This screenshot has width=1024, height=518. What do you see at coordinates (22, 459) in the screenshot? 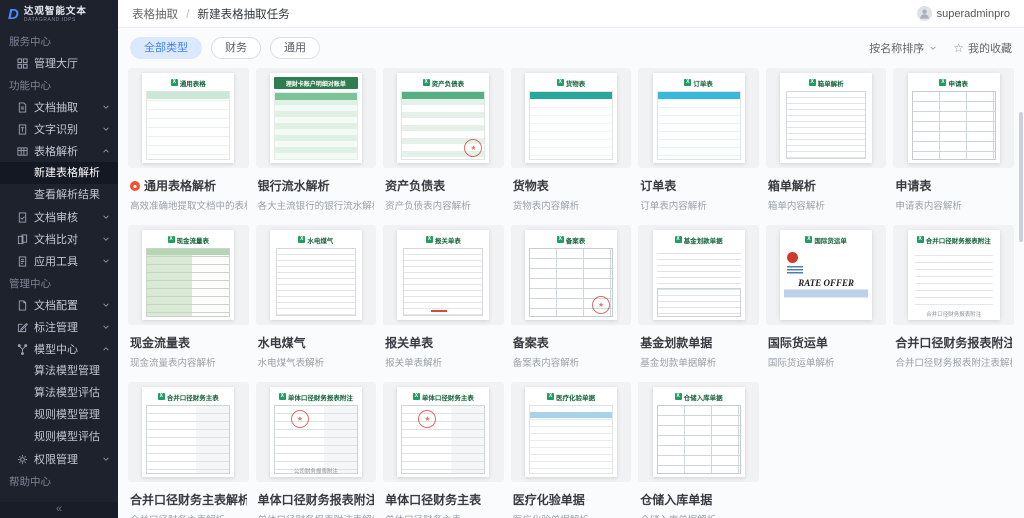
I see `gear-icon` at bounding box center [22, 459].